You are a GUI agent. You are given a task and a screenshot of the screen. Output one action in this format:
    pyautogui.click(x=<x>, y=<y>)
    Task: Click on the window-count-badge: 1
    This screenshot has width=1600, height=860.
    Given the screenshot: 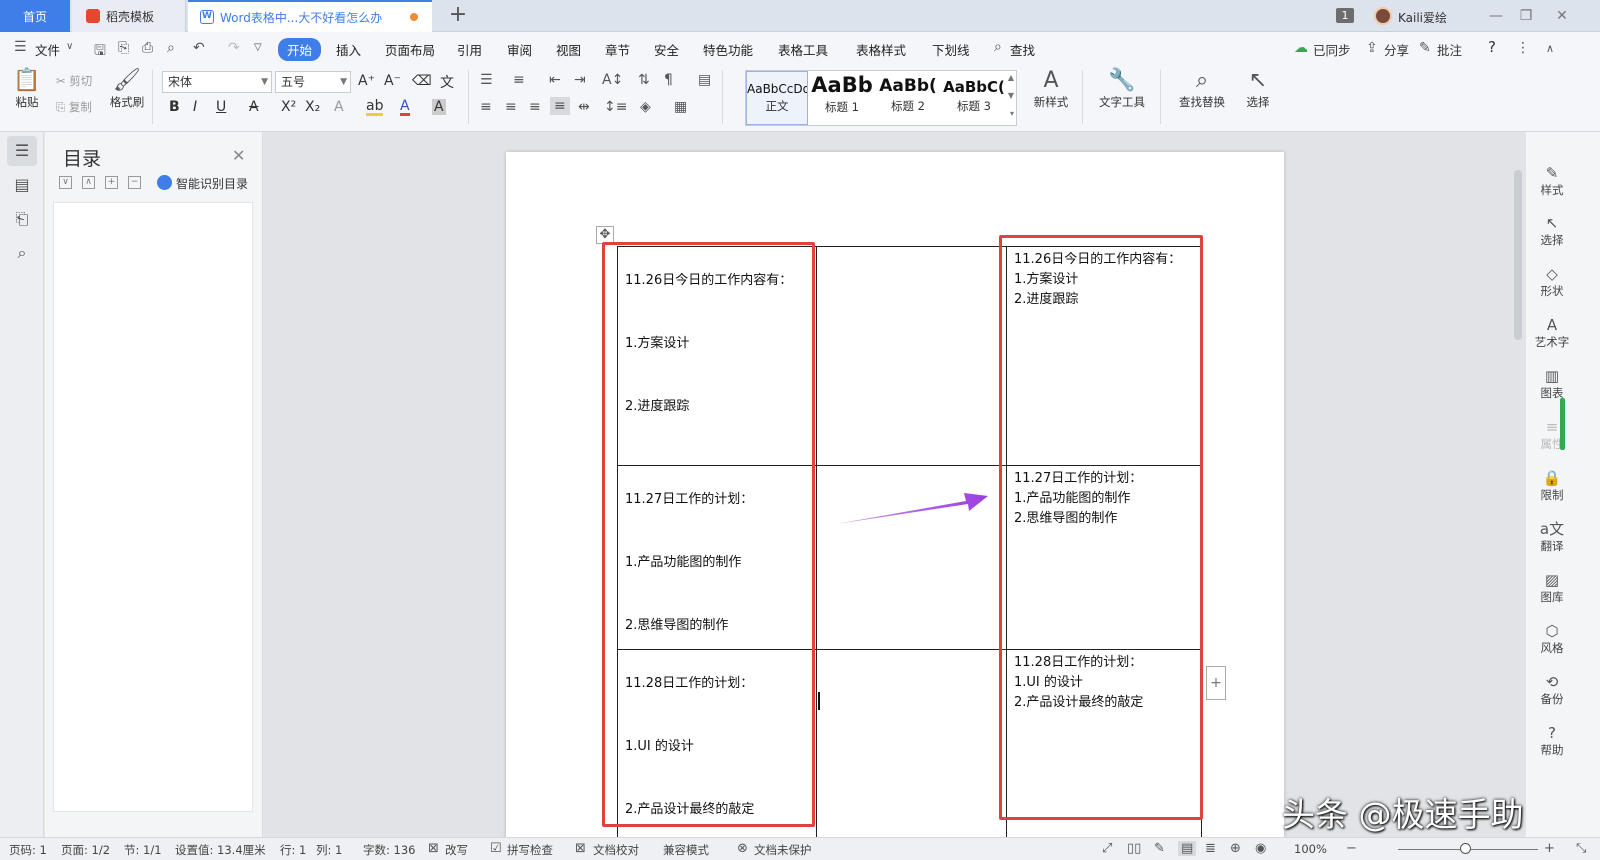 What is the action you would take?
    pyautogui.click(x=1345, y=15)
    